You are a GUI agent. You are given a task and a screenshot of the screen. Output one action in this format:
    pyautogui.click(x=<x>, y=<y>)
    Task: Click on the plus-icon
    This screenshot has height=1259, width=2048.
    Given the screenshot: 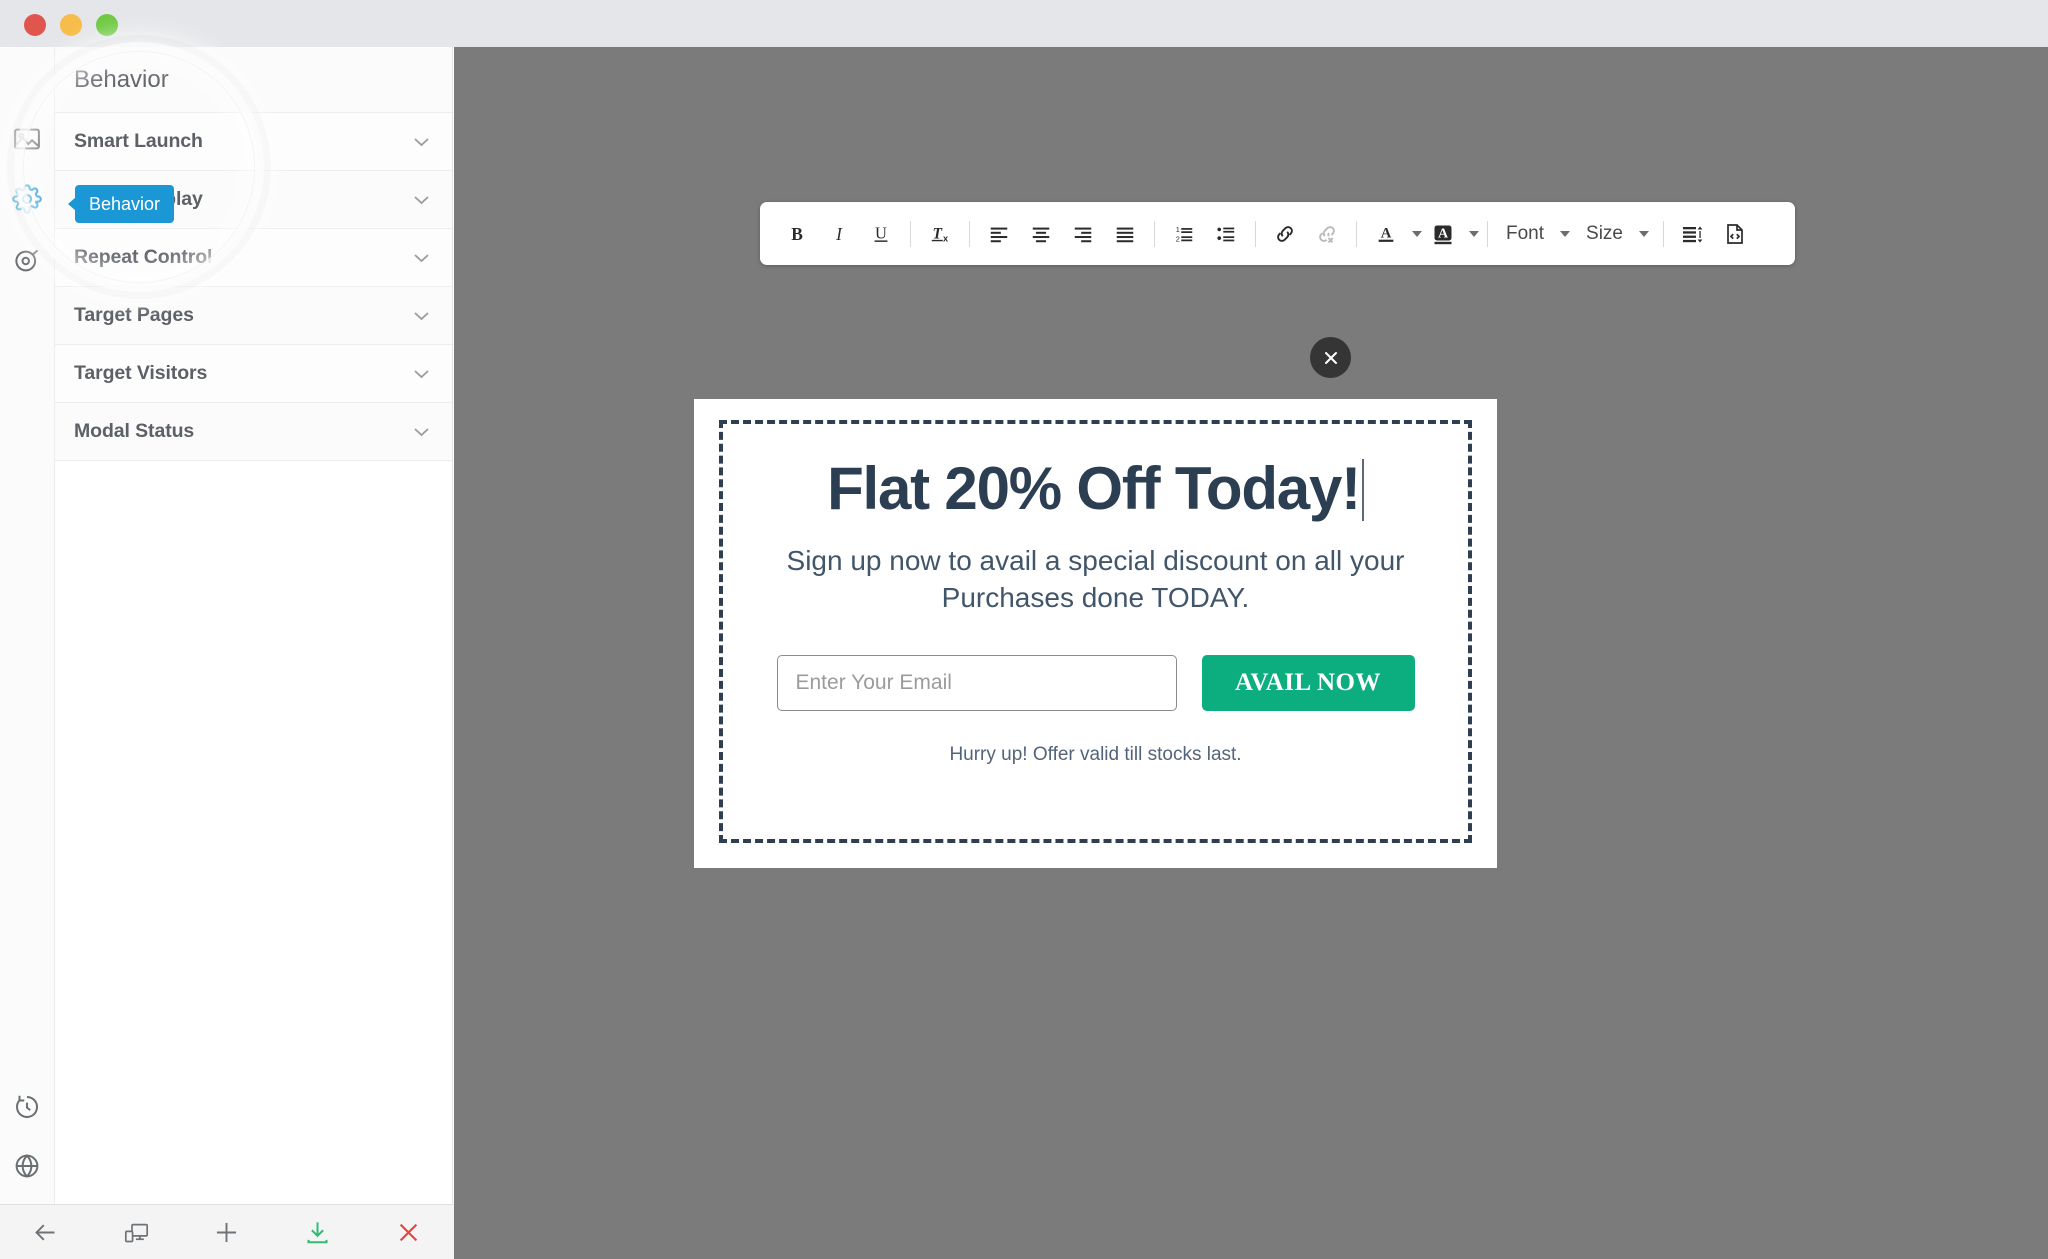 What is the action you would take?
    pyautogui.click(x=226, y=1232)
    